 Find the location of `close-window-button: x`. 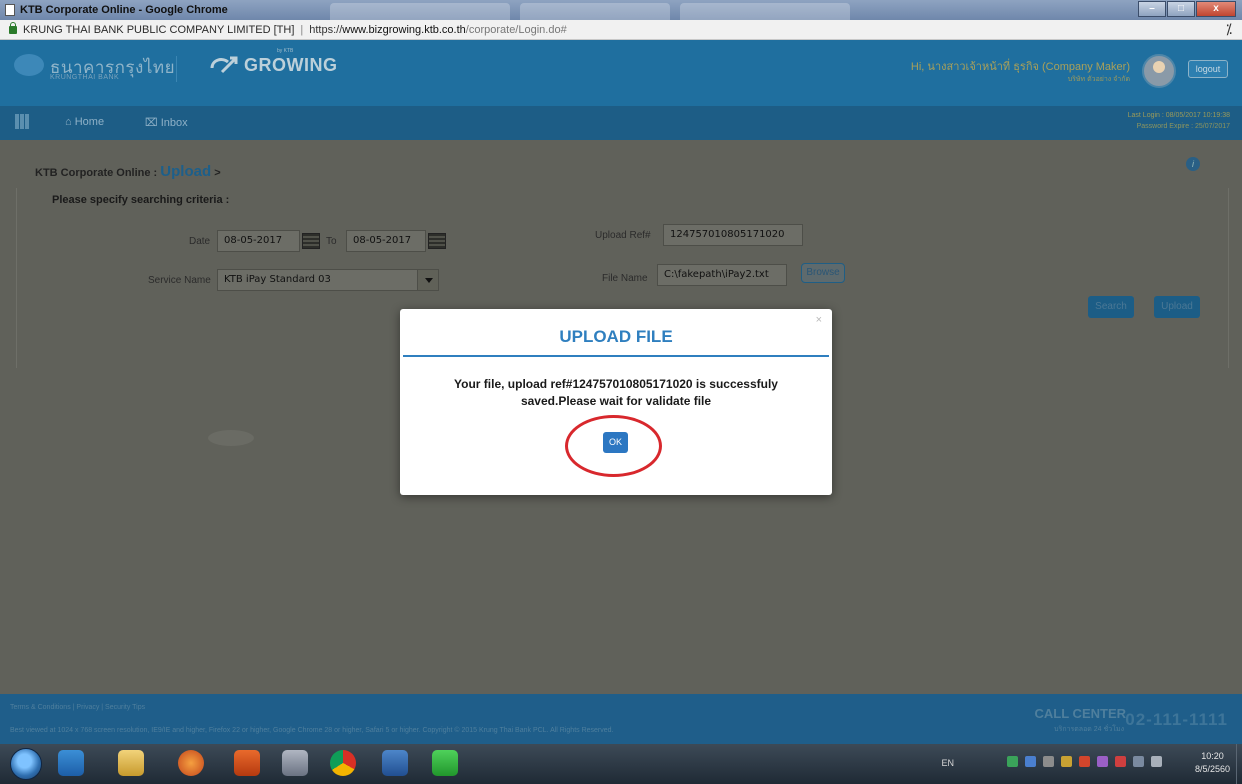

close-window-button: x is located at coordinates (1216, 9).